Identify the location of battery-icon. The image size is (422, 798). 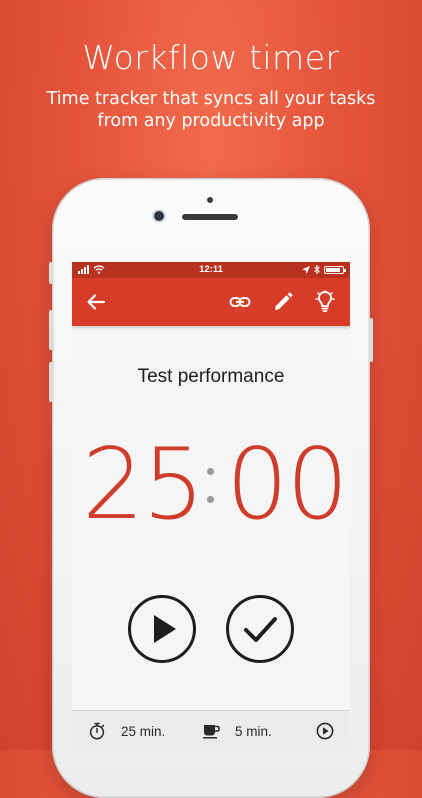
(335, 269).